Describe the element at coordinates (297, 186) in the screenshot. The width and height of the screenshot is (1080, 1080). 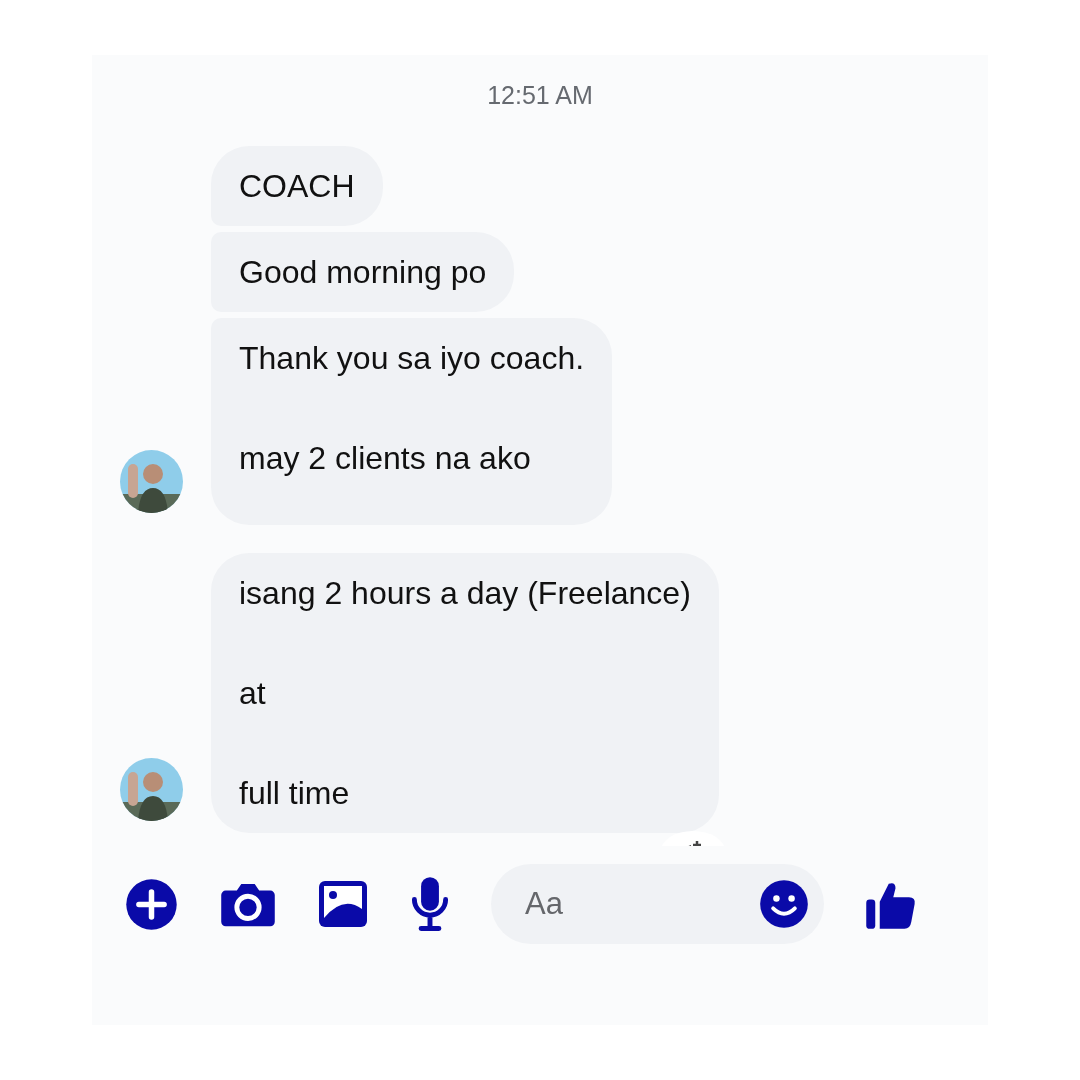
I see `message-bubble: COACH` at that location.